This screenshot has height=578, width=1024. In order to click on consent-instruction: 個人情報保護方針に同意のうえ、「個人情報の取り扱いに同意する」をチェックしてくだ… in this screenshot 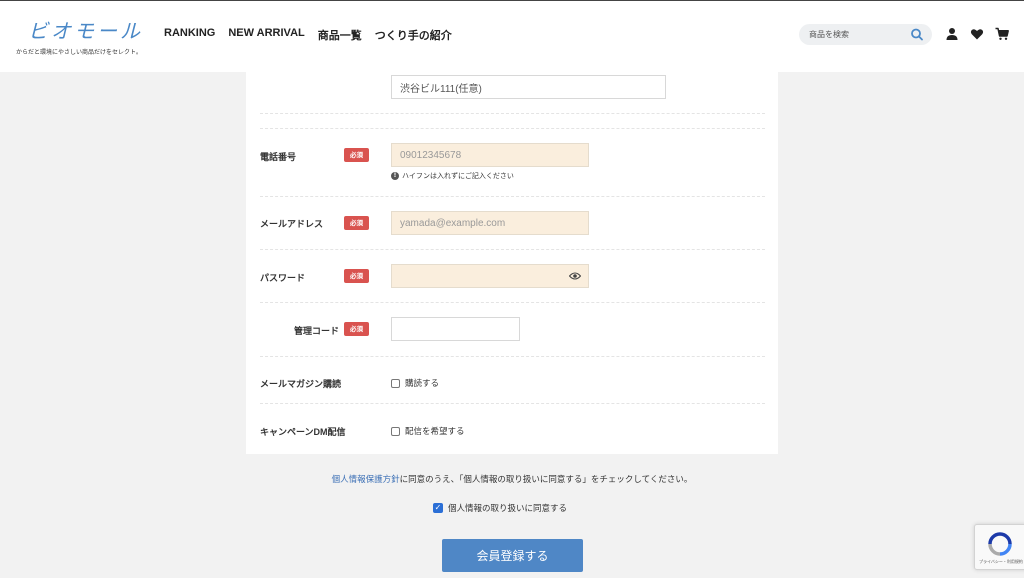, I will do `click(512, 479)`.